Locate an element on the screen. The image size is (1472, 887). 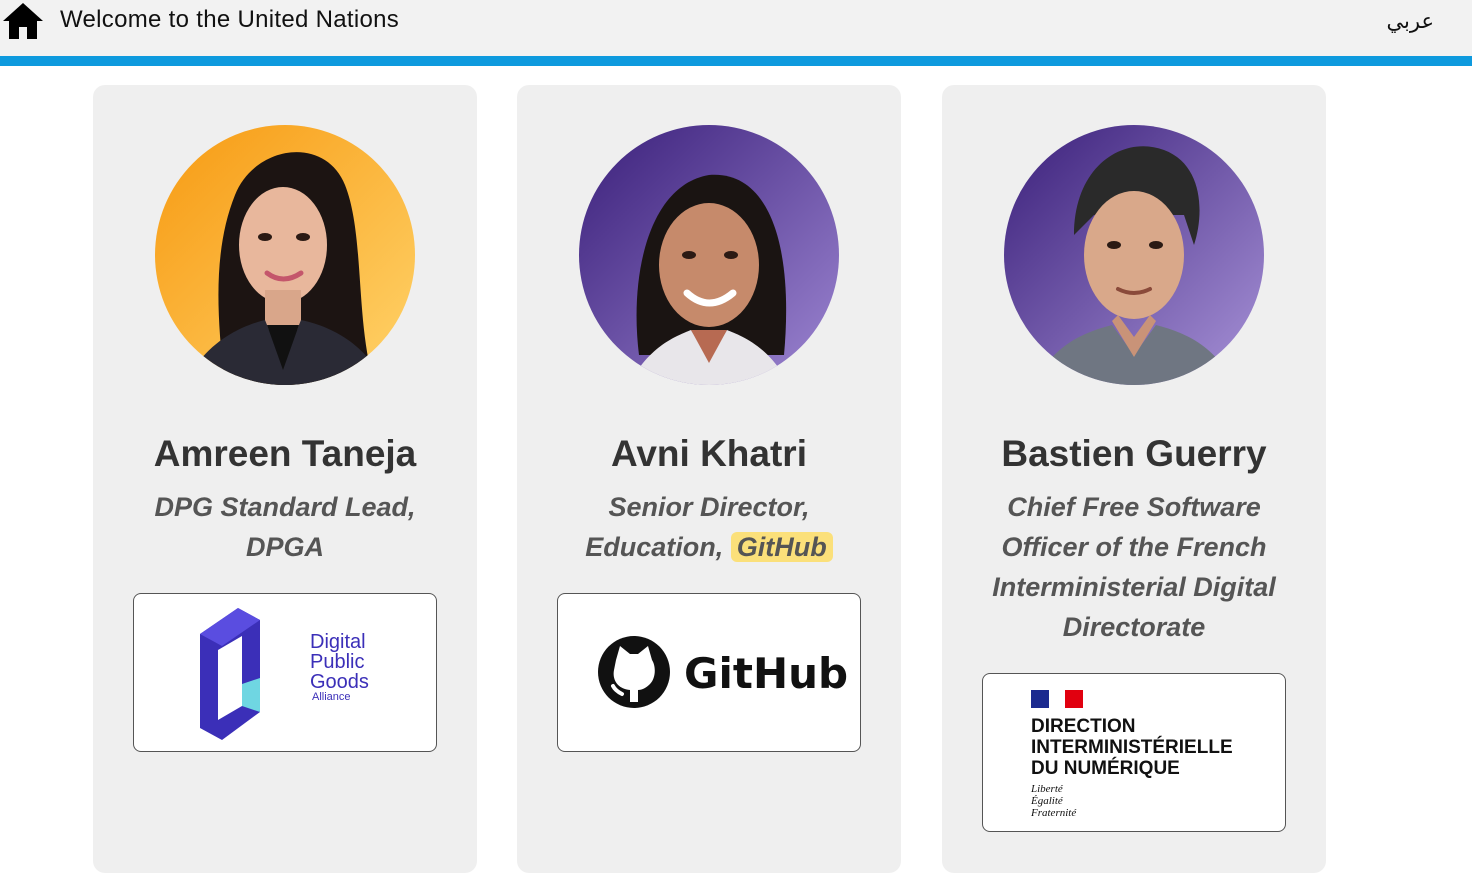
github-logo: GitHub is located at coordinates (723, 672).